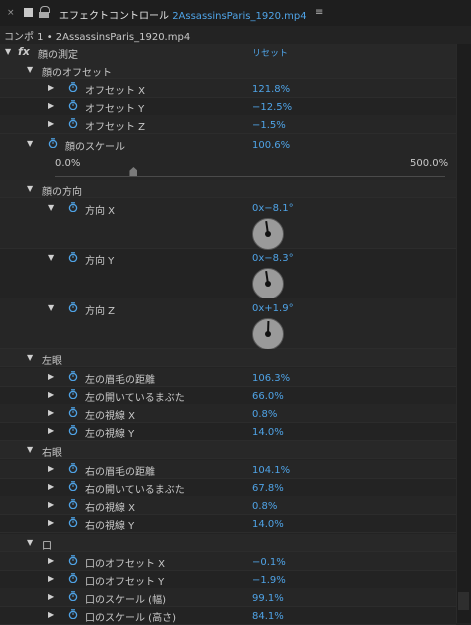  Describe the element at coordinates (270, 52) in the screenshot. I see `reset-link: リセット` at that location.